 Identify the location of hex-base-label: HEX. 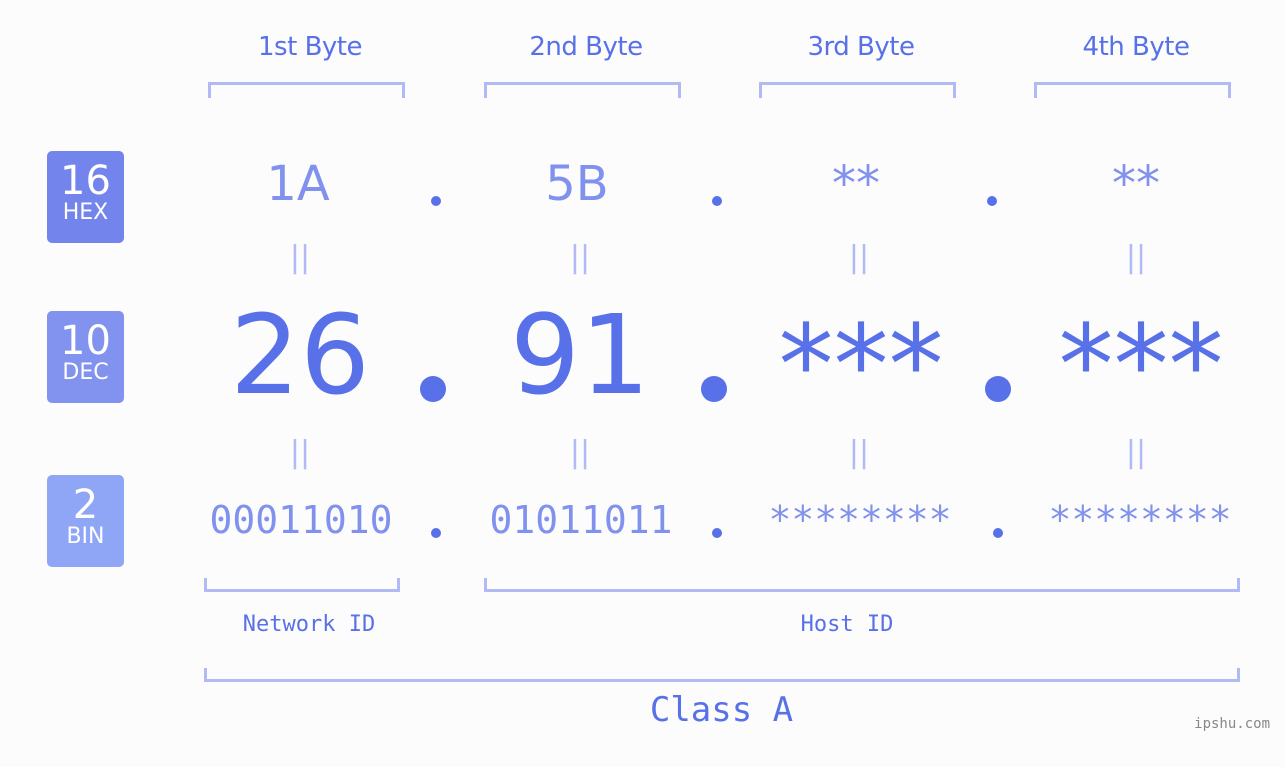
(85, 212).